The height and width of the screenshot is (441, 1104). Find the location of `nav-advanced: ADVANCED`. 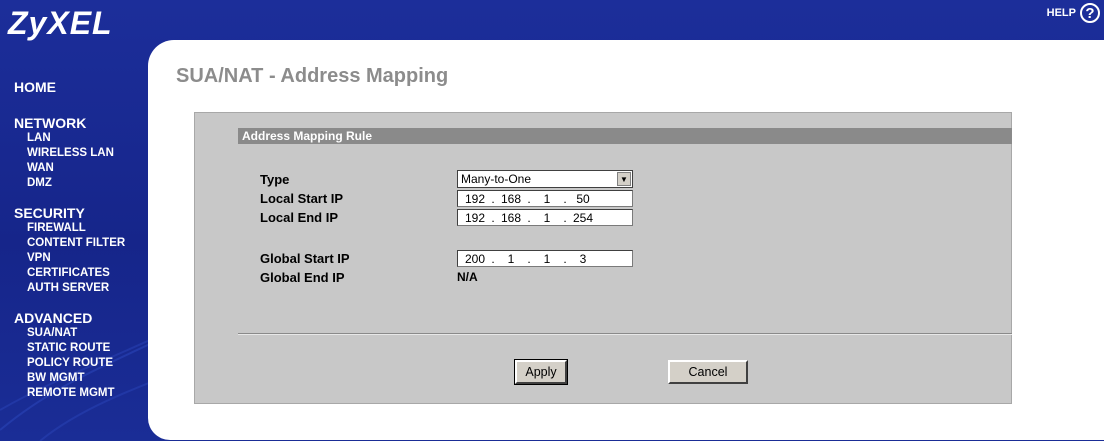

nav-advanced: ADVANCED is located at coordinates (82, 318).